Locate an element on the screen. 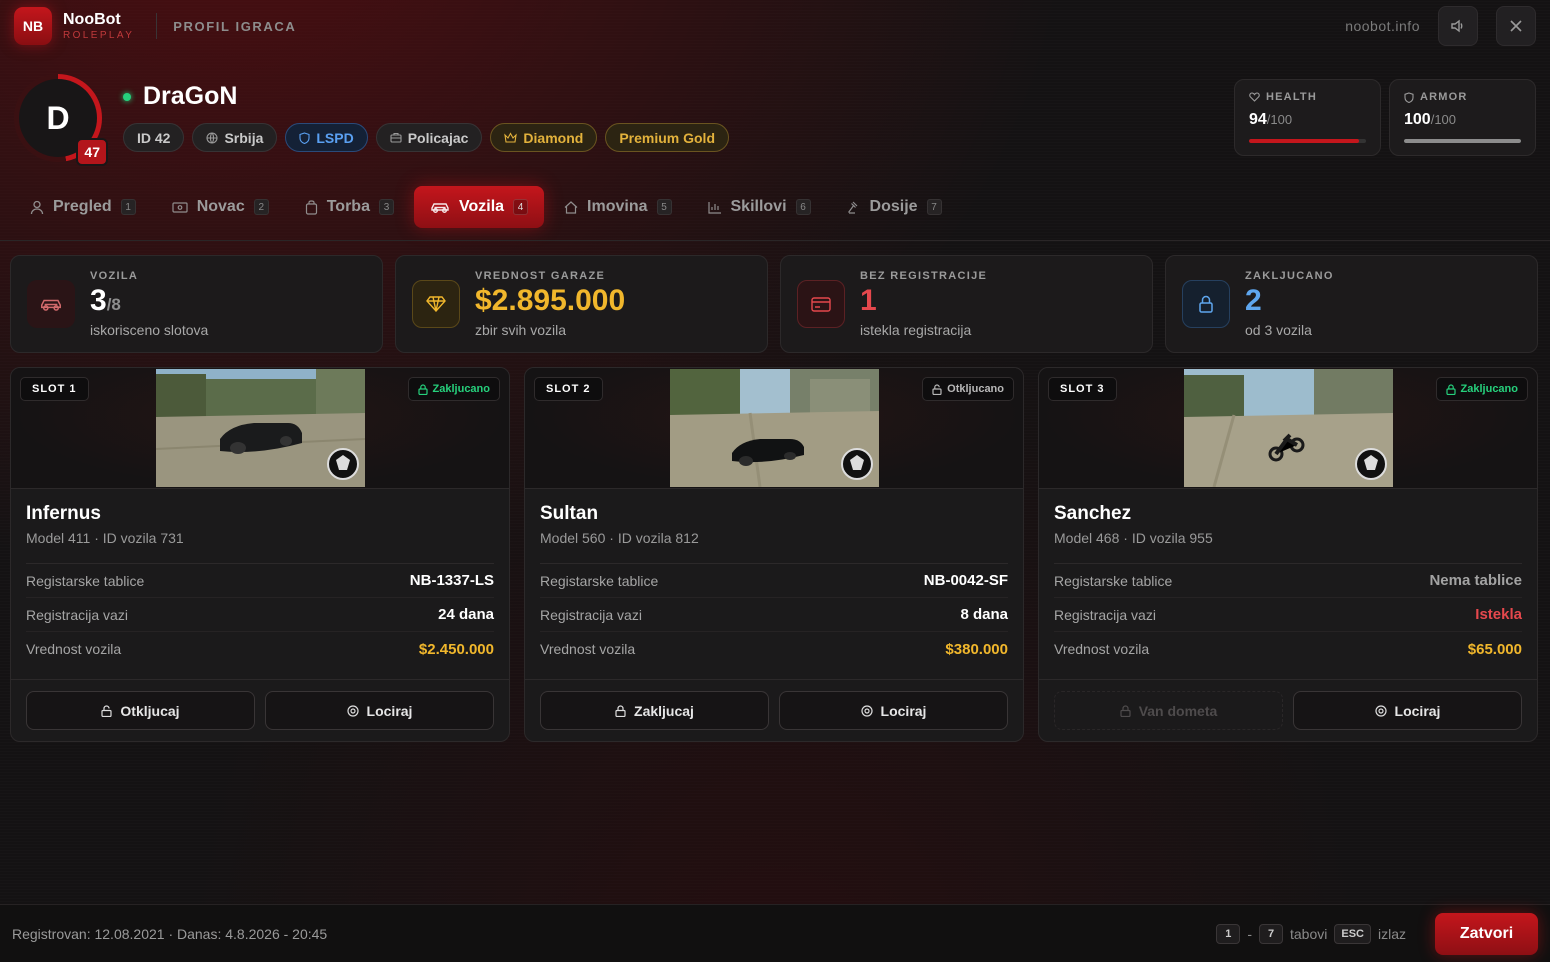 The height and width of the screenshot is (962, 1550). tab-label: Dosije is located at coordinates (893, 206).